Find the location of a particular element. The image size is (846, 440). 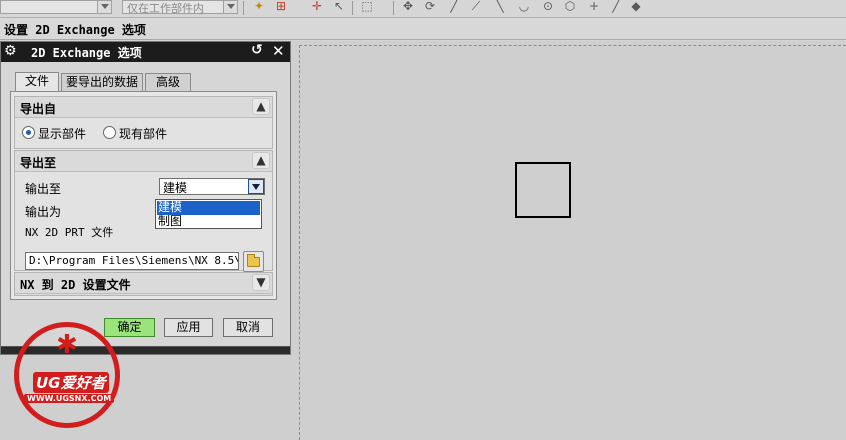

radio-existing-part-label: 现有部件 is located at coordinates (143, 134).